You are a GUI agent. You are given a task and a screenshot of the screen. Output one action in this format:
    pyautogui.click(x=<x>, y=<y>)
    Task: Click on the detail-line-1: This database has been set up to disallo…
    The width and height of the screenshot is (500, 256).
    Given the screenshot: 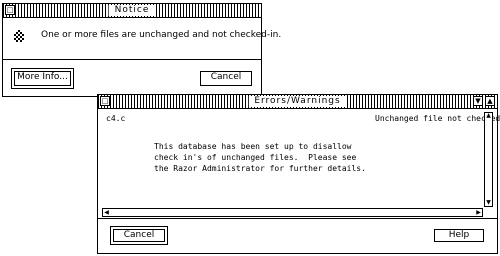 What is the action you would take?
    pyautogui.click(x=253, y=146)
    